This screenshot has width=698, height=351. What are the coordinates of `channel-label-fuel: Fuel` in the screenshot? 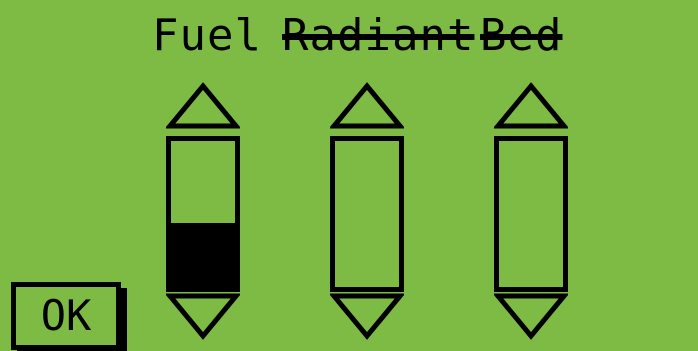 It's located at (207, 35).